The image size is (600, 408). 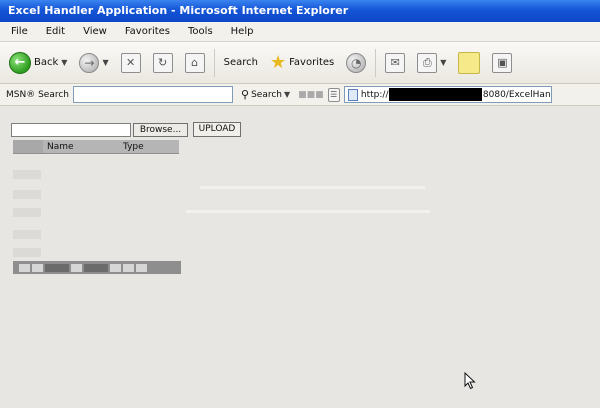 I want to click on discuss-button: ▣, so click(x=502, y=63).